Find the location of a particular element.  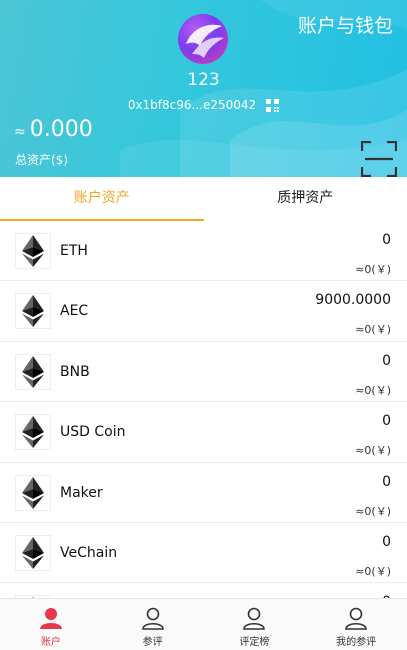

tabbar-item-account: 账户 is located at coordinates (51, 624).